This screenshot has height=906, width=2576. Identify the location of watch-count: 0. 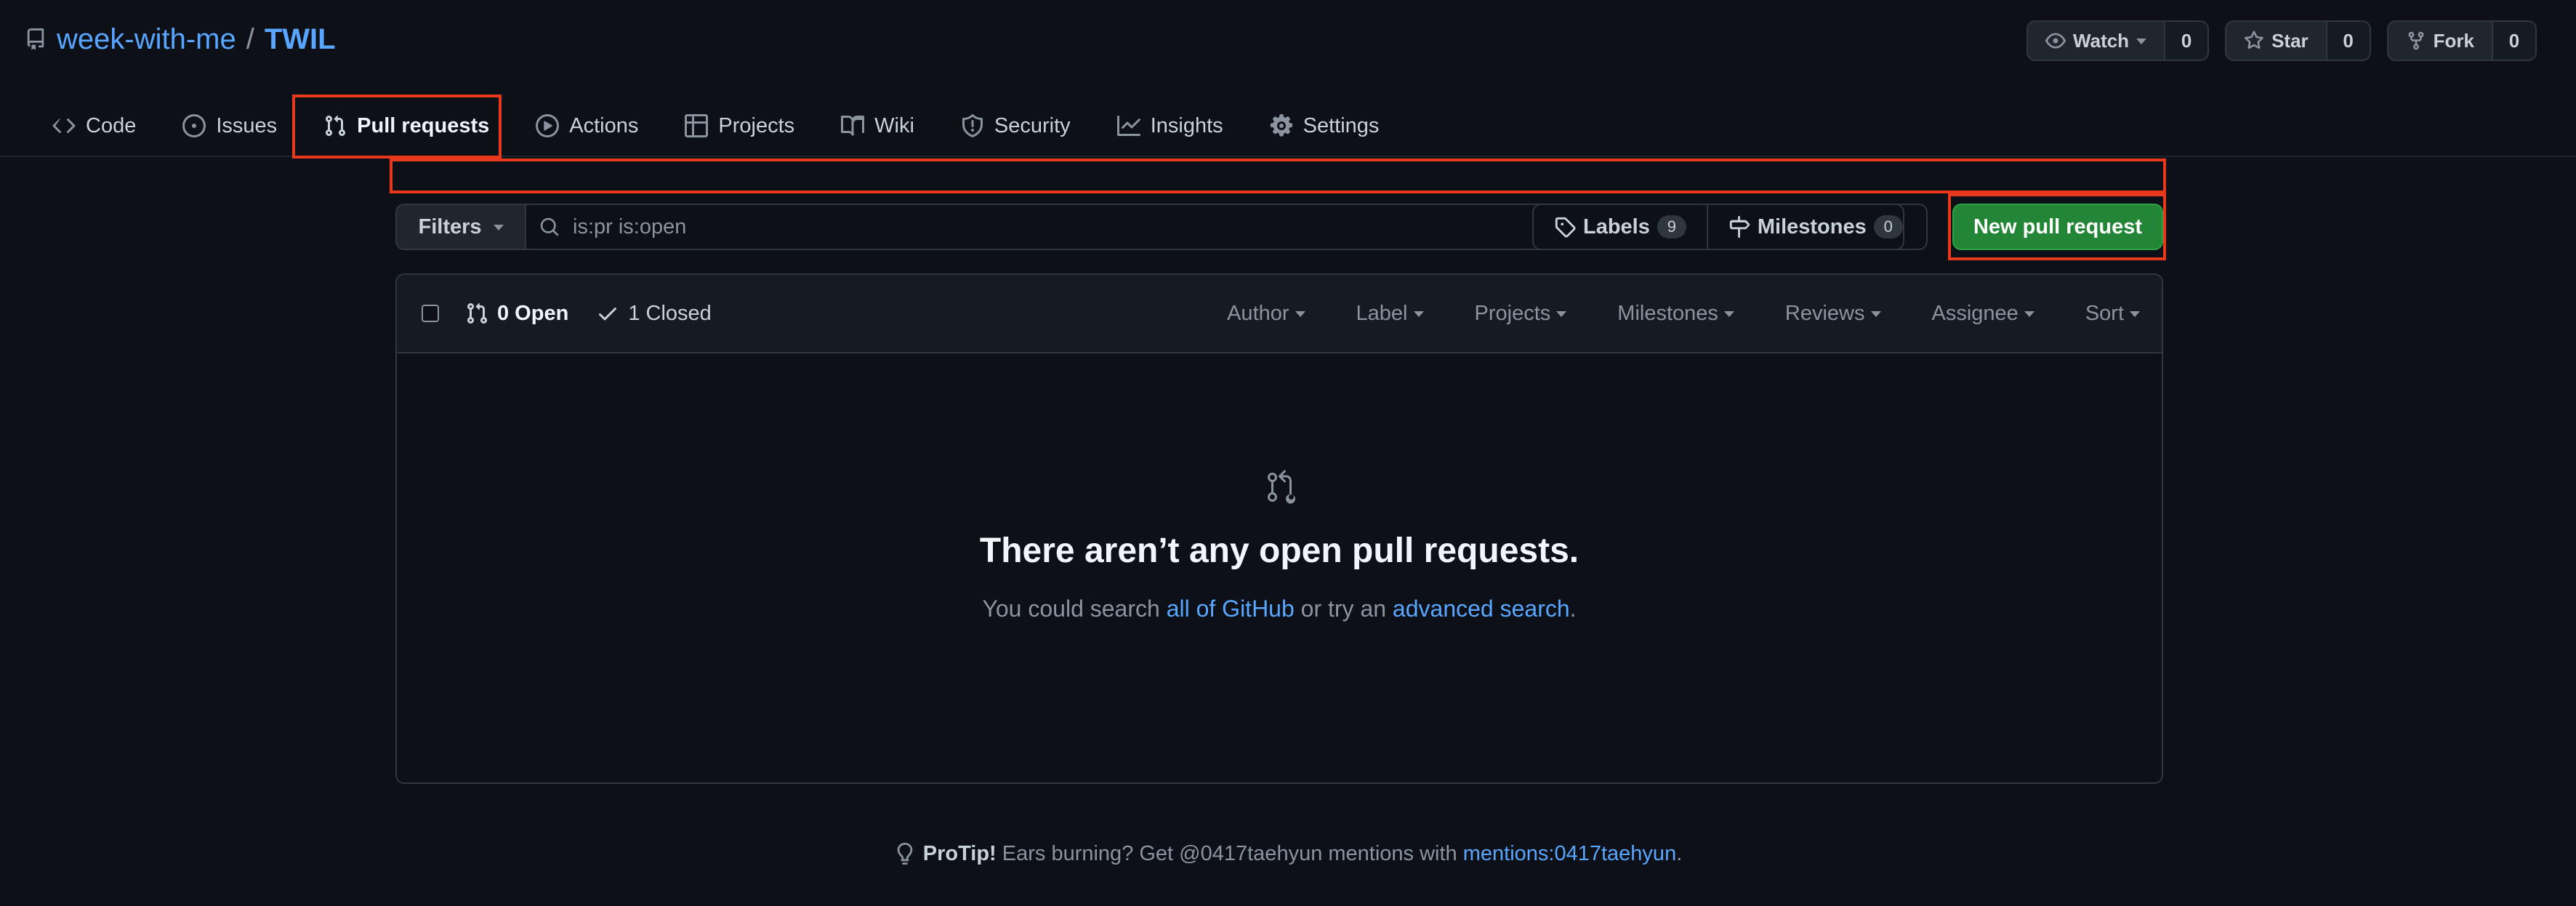
(2186, 41).